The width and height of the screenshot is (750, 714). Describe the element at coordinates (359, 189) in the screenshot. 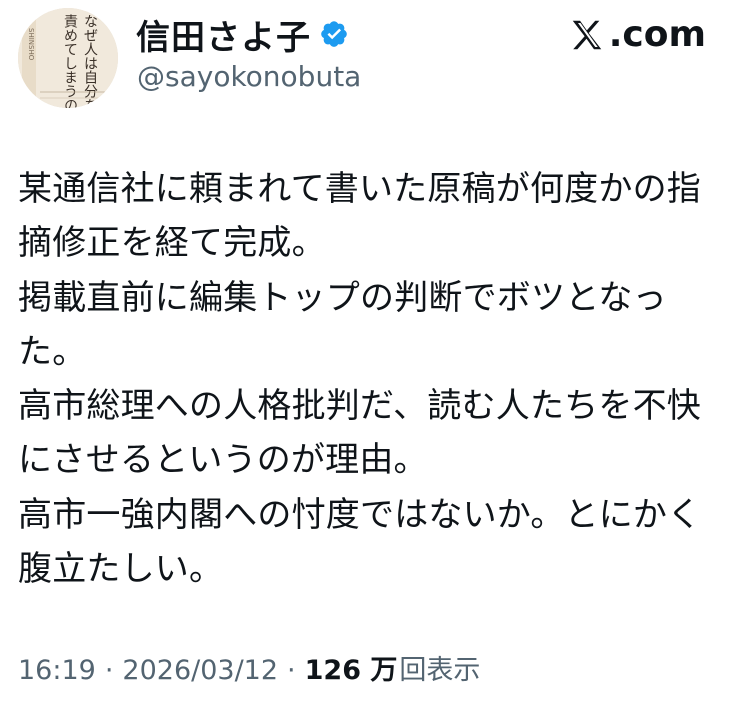

I see `tweet-text-line: 某通信社に頼まれて書いた原稿が何度かの指` at that location.